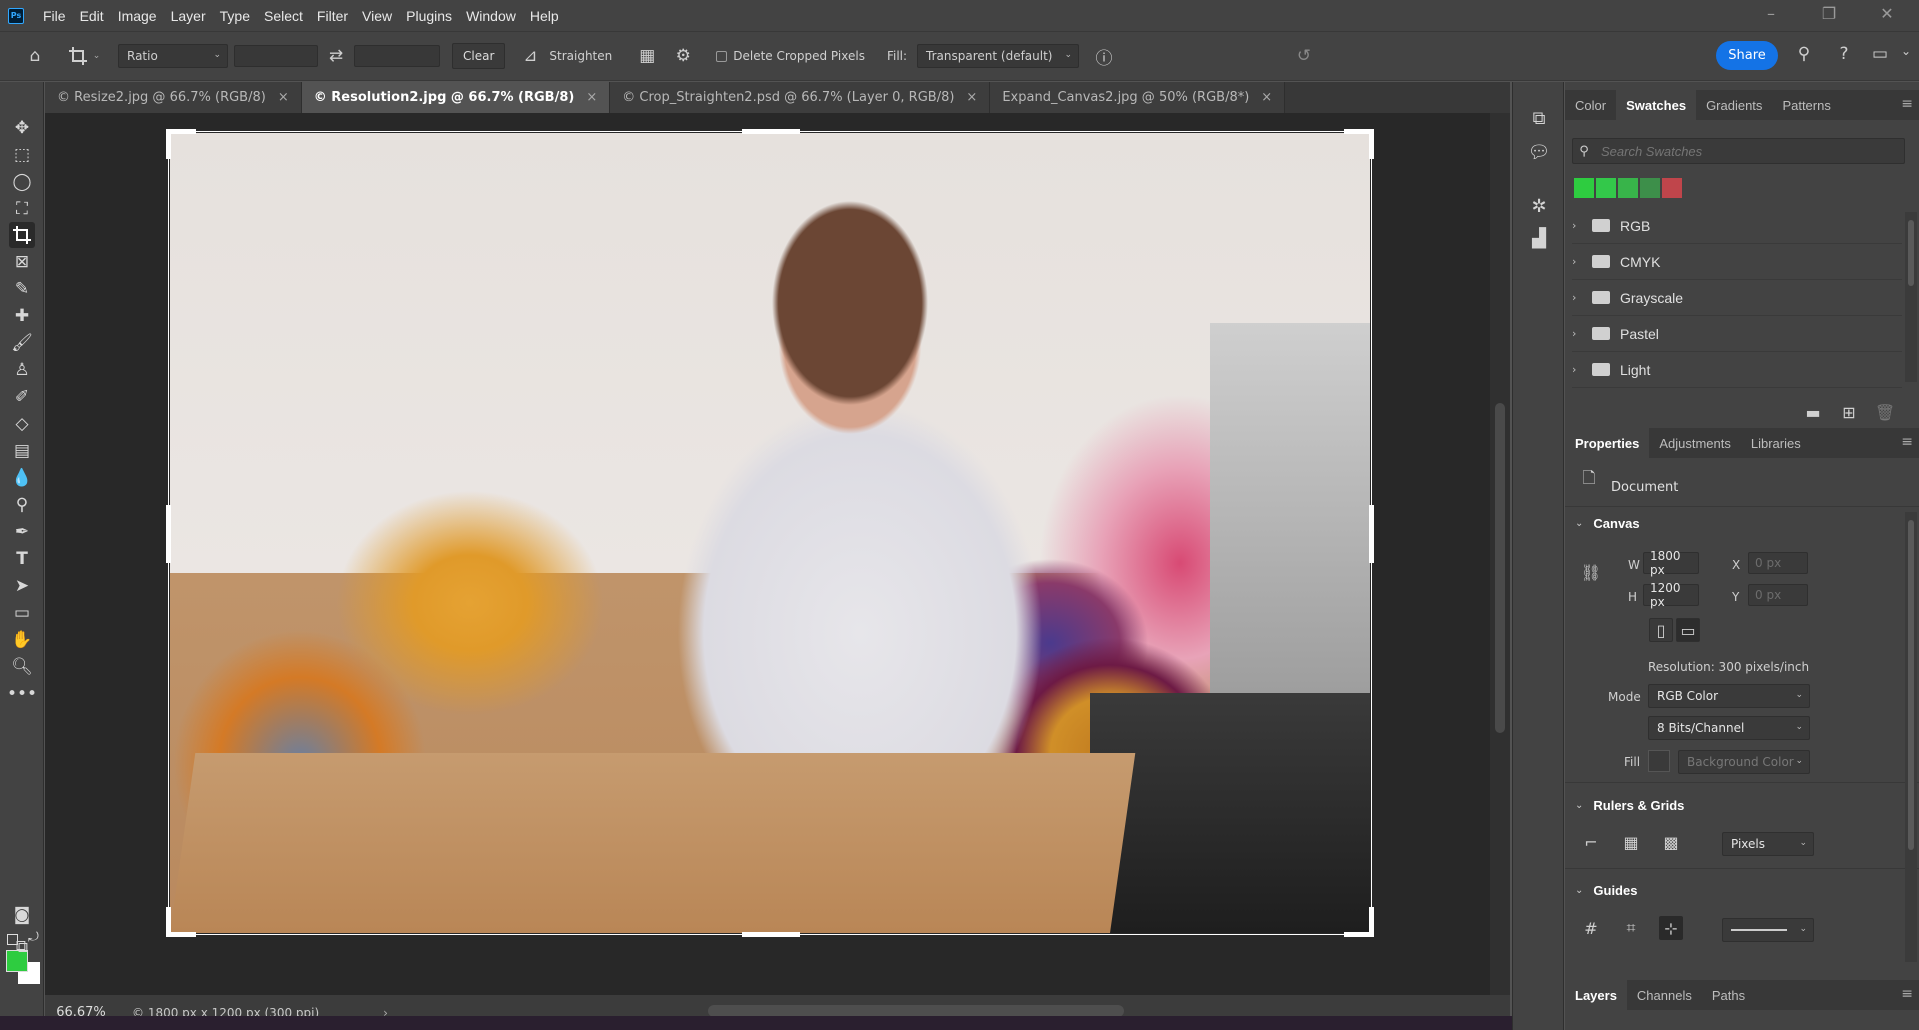 The height and width of the screenshot is (1030, 1919). I want to click on canvas-width-field: 1800 px, so click(1671, 563).